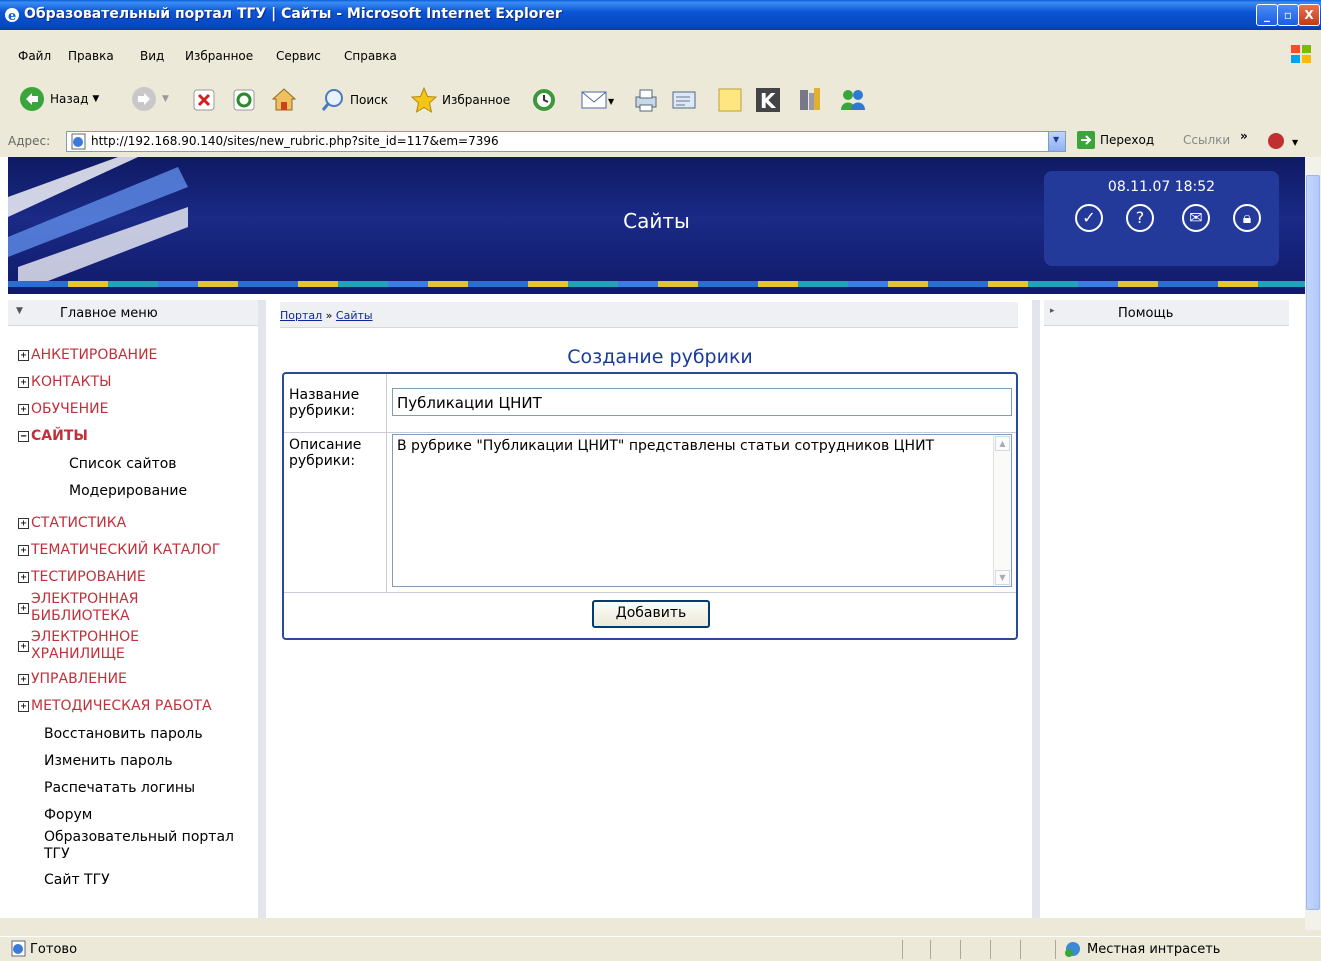  What do you see at coordinates (58, 99) in the screenshot?
I see `back-button: Назад ▼` at bounding box center [58, 99].